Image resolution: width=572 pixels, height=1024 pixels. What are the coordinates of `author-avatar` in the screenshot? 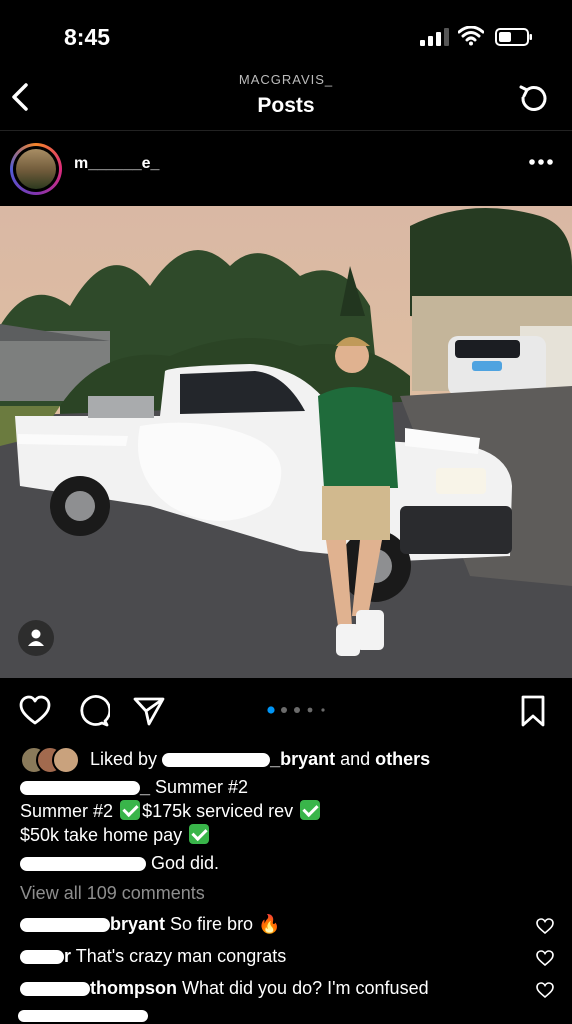 It's located at (36, 169).